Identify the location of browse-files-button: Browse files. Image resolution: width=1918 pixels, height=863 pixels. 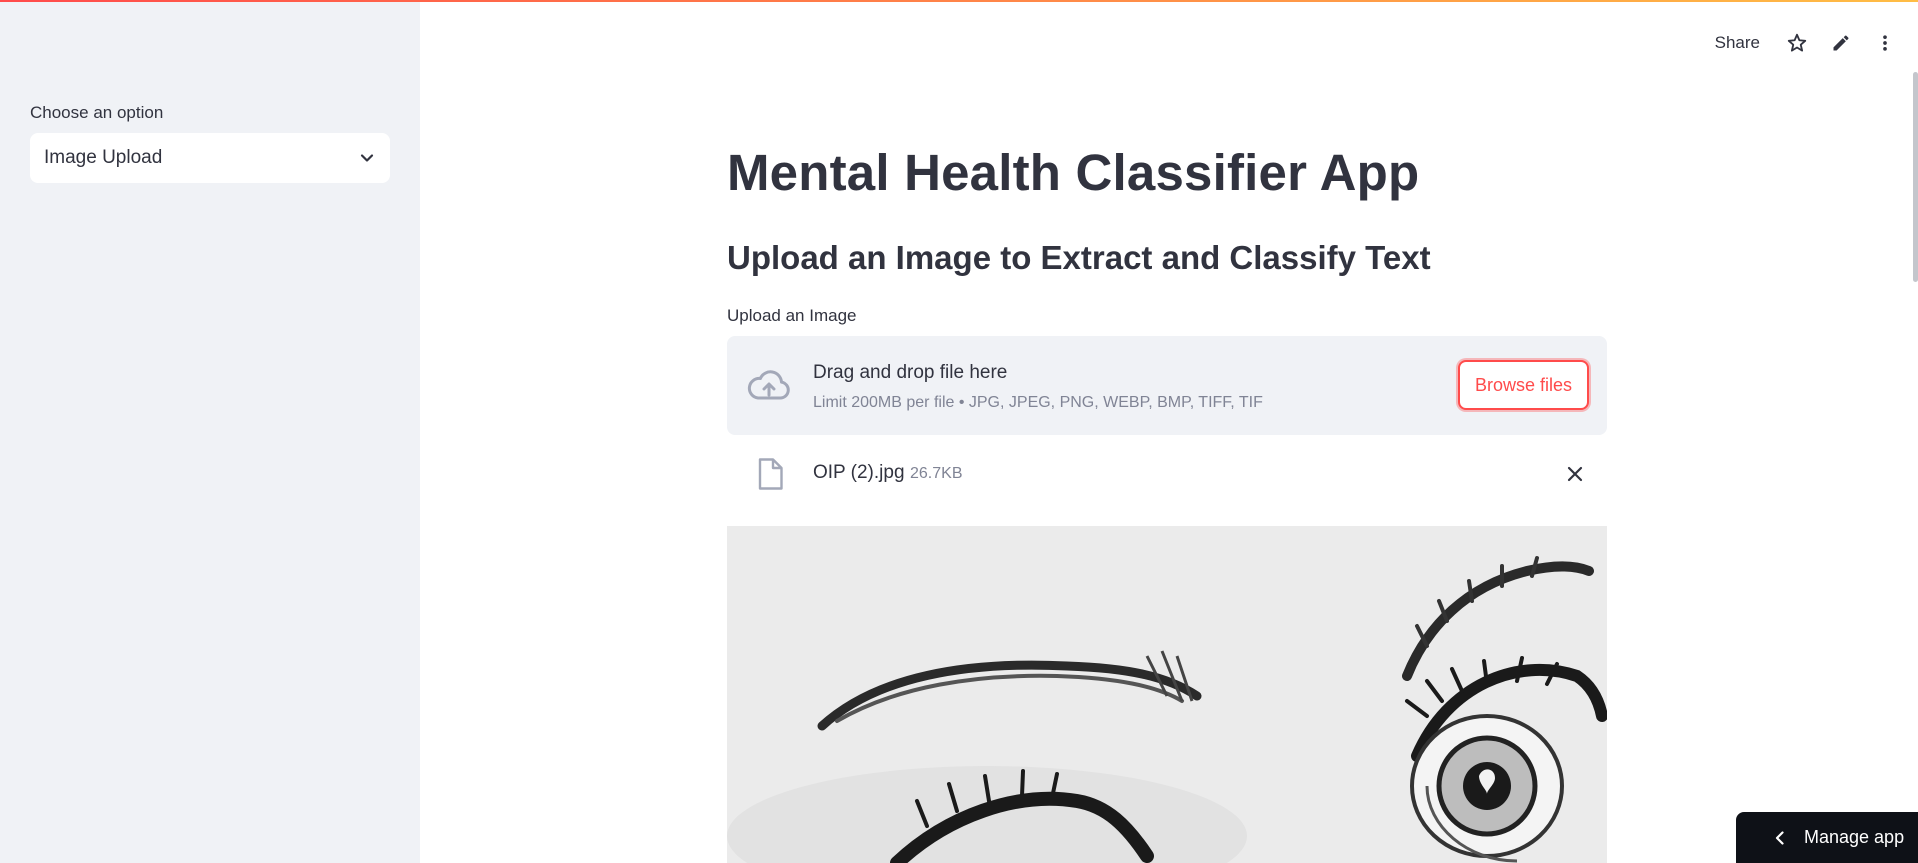
(1523, 385).